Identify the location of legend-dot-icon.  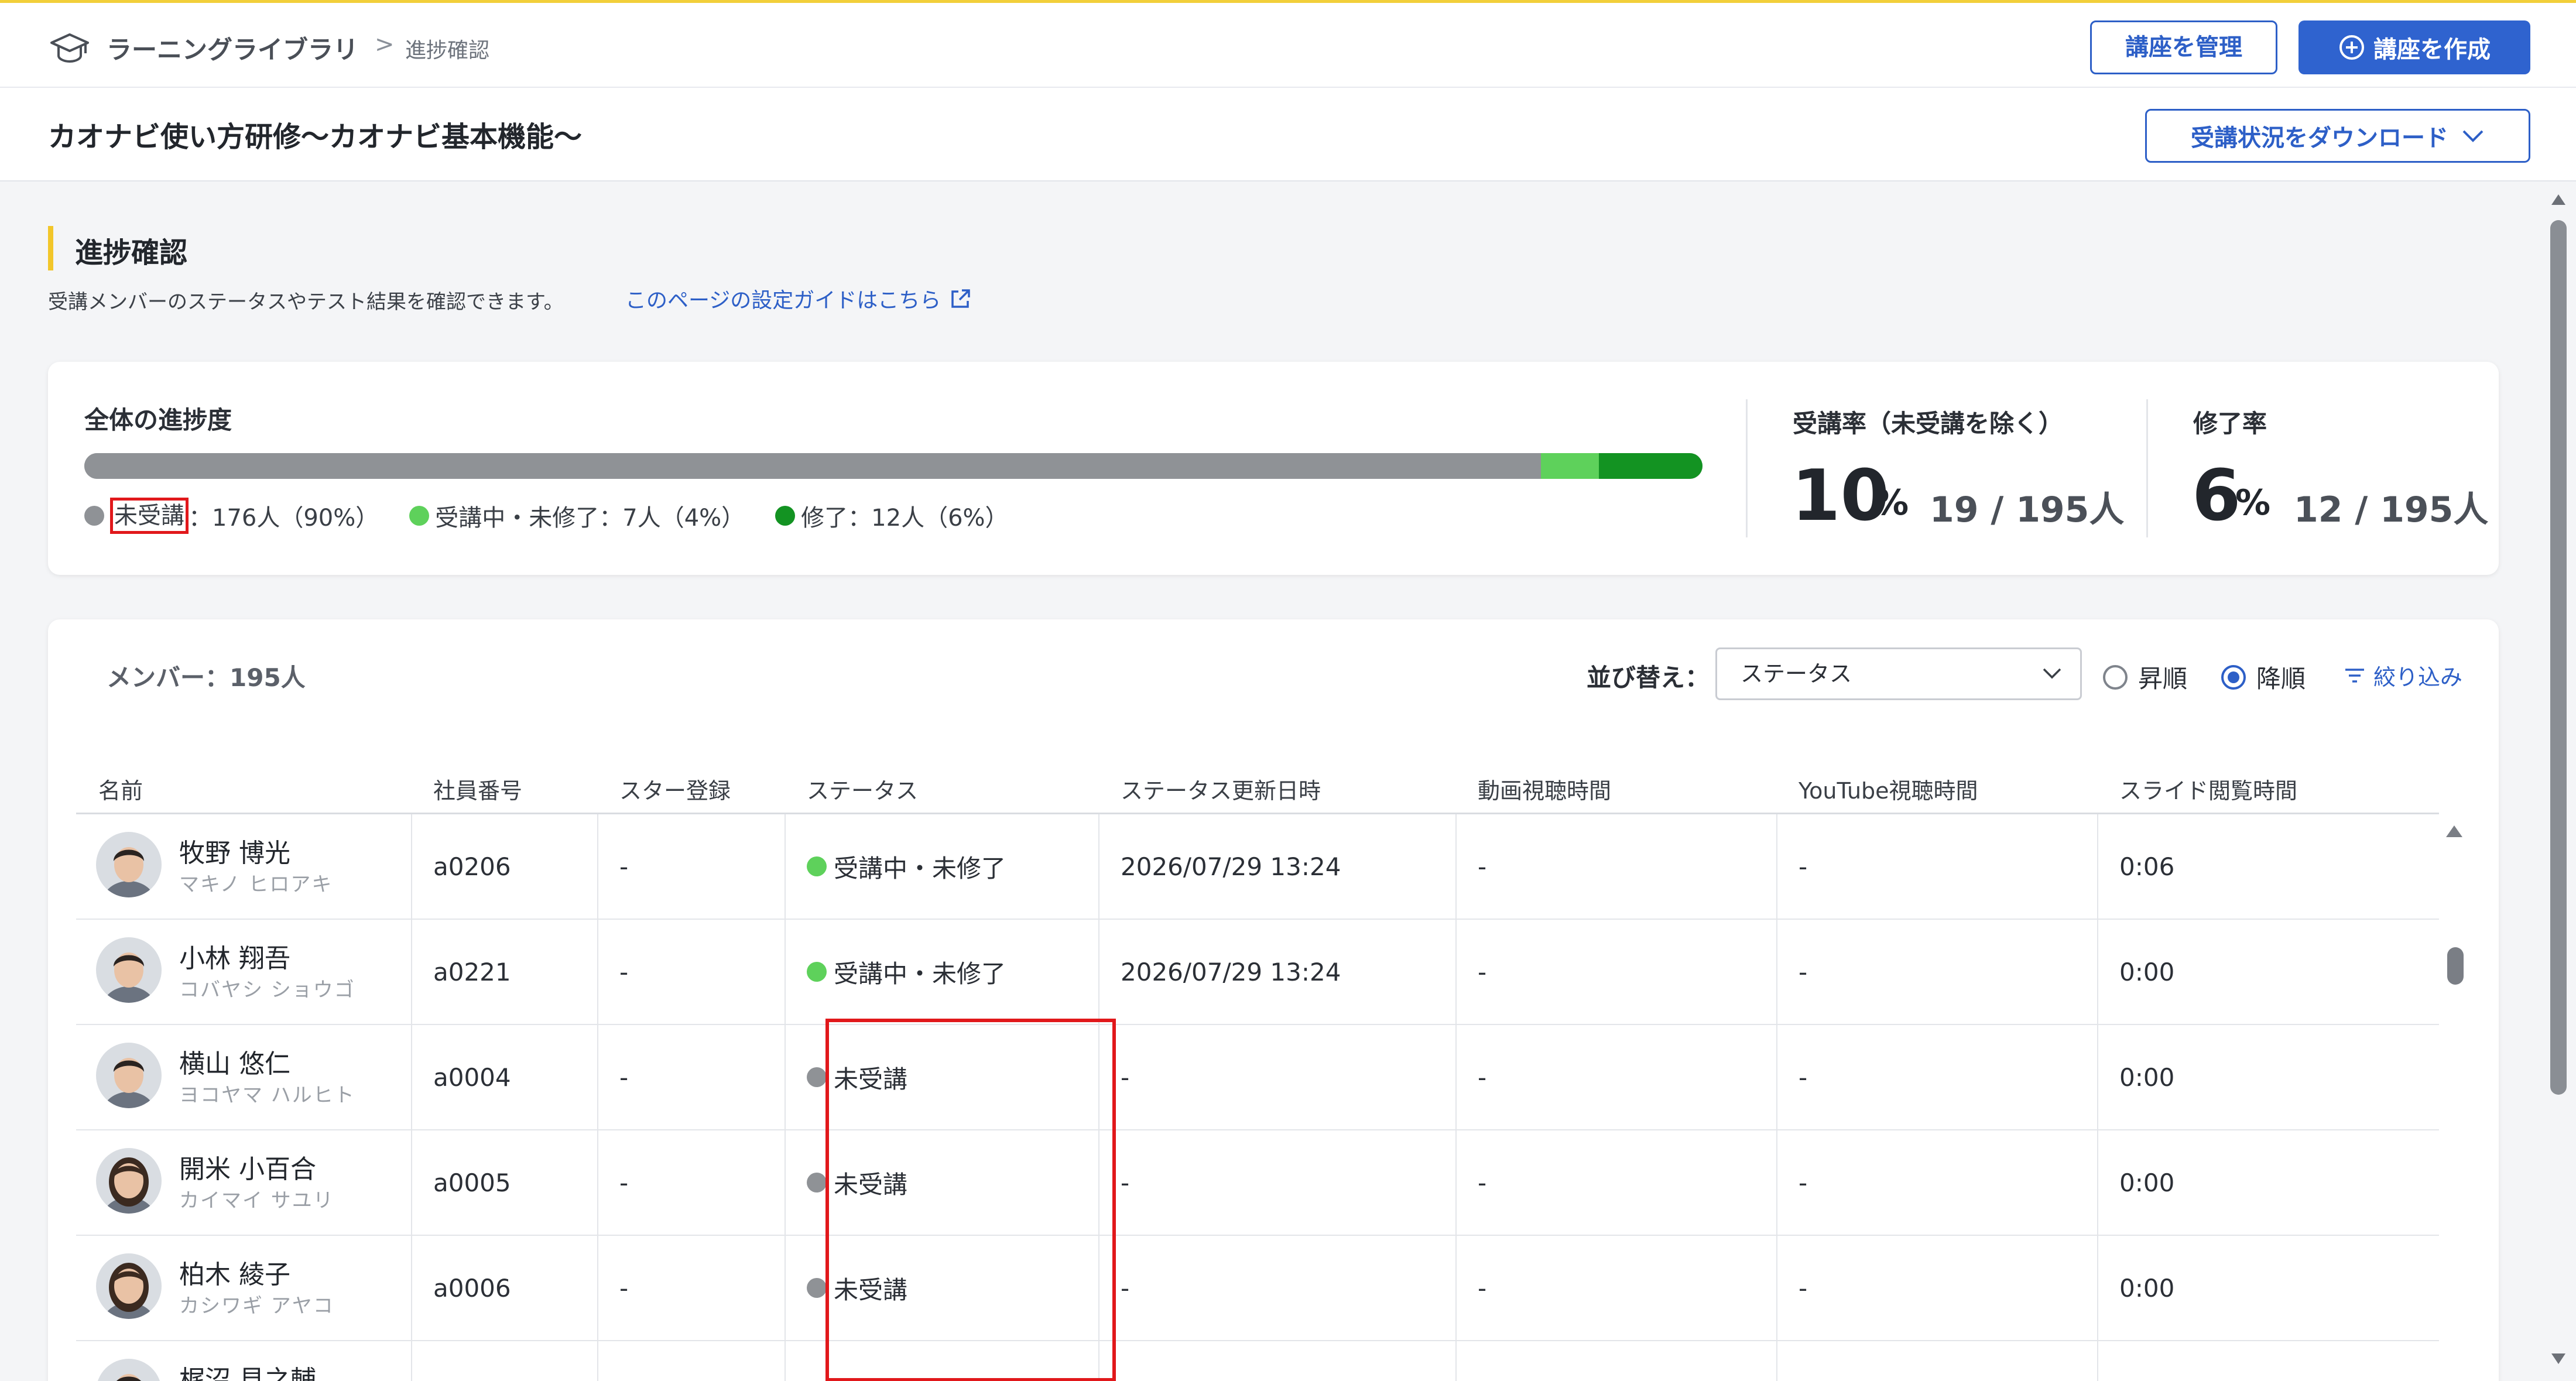
(94, 516).